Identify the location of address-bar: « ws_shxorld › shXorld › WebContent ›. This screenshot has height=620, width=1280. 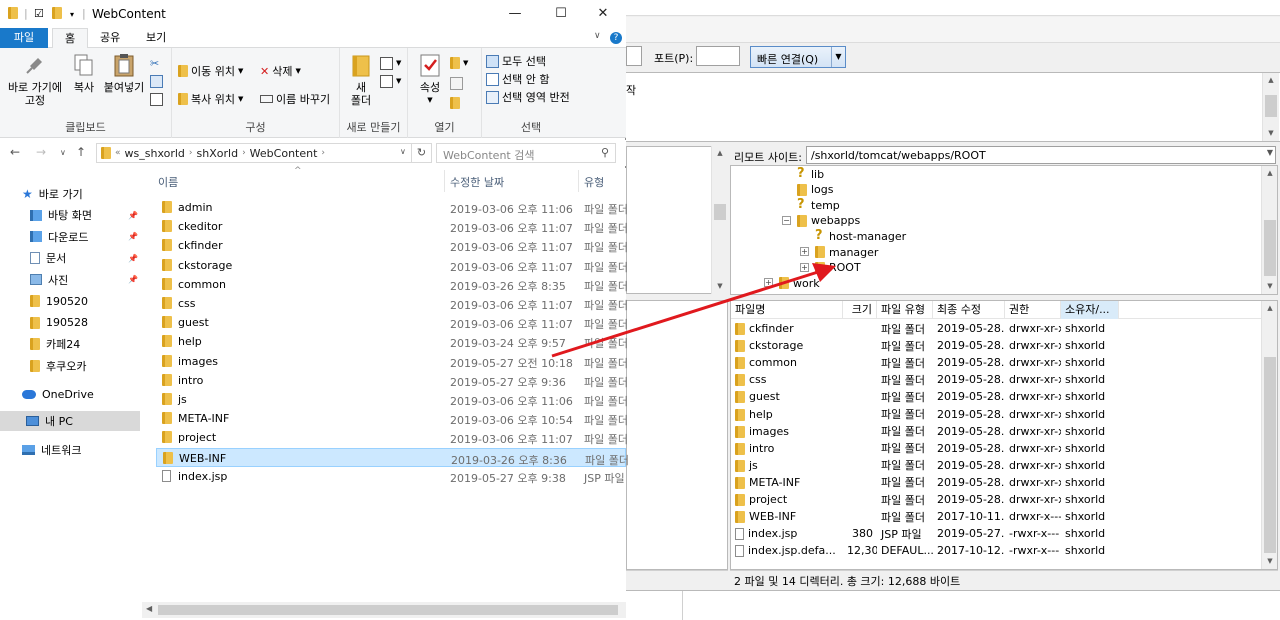
(254, 153).